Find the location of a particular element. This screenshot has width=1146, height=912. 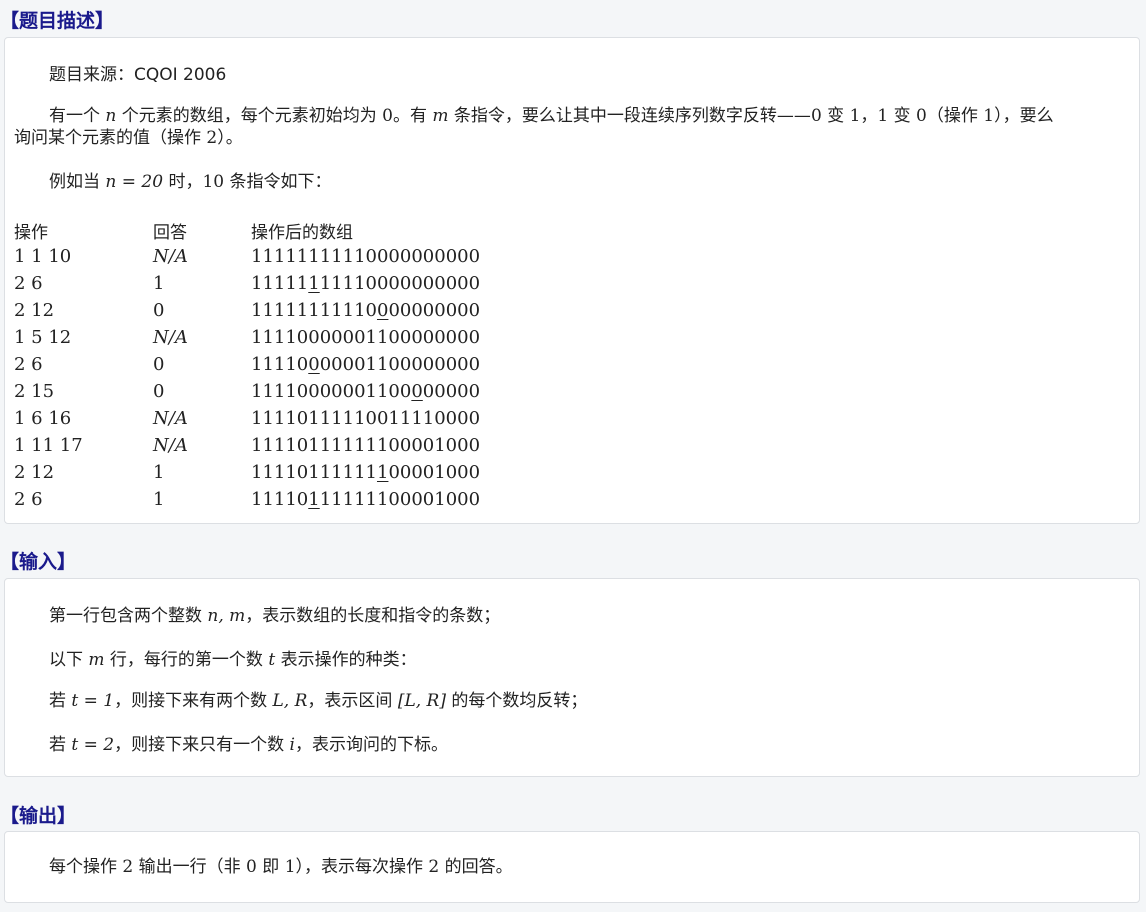

cell-operation: 1 11 17 is located at coordinates (48, 445).